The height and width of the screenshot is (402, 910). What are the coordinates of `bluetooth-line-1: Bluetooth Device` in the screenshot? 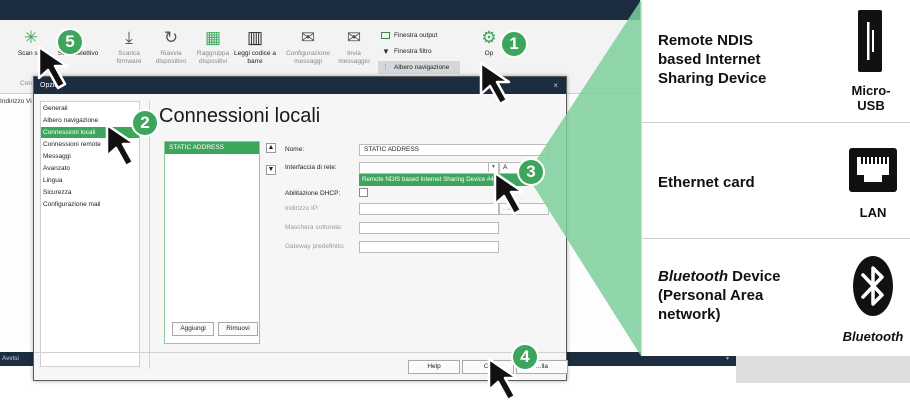 It's located at (719, 276).